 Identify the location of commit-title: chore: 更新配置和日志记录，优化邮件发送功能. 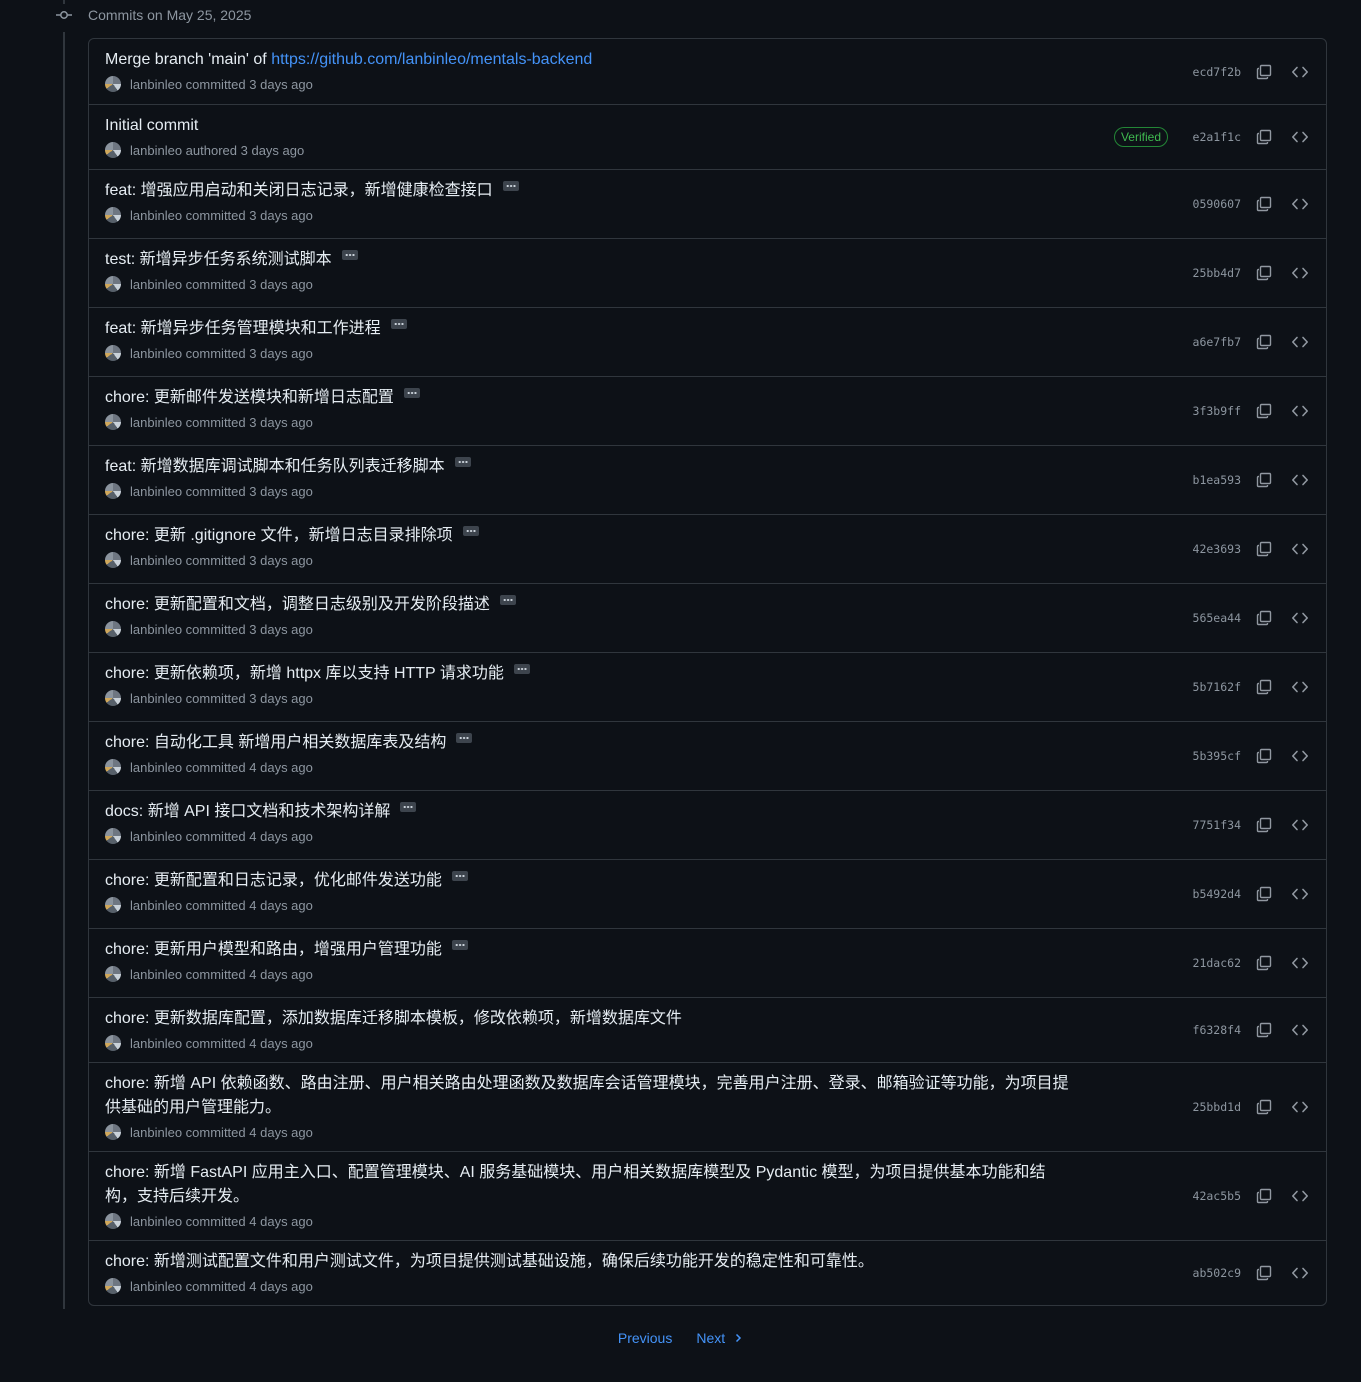
(590, 881).